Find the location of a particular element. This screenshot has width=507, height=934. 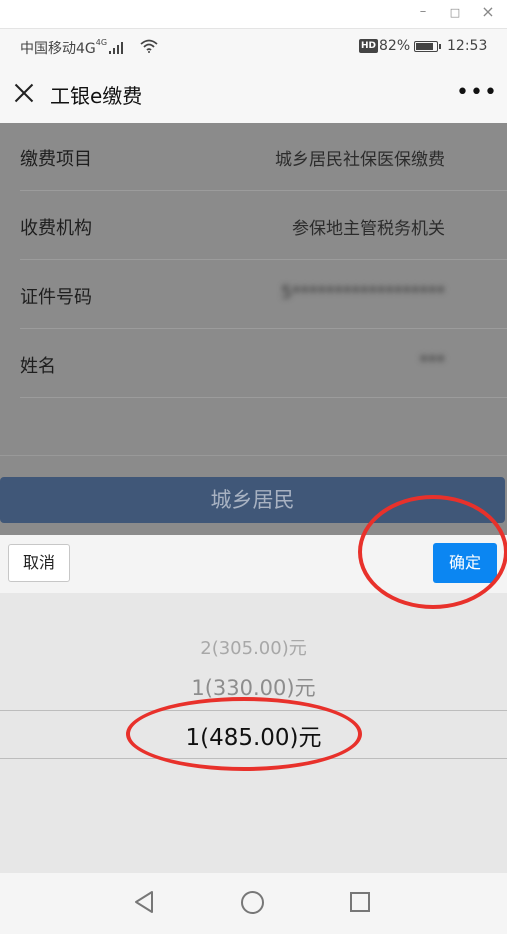

system-nav-bar is located at coordinates (253, 903).